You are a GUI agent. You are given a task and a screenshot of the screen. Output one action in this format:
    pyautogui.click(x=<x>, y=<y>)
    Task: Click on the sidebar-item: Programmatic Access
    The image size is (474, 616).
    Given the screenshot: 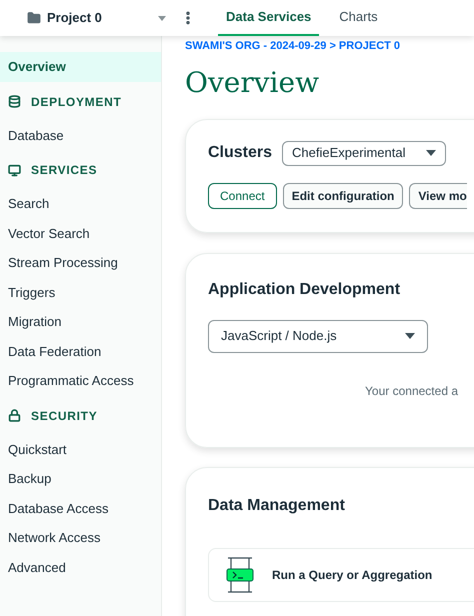 What is the action you would take?
    pyautogui.click(x=80, y=381)
    